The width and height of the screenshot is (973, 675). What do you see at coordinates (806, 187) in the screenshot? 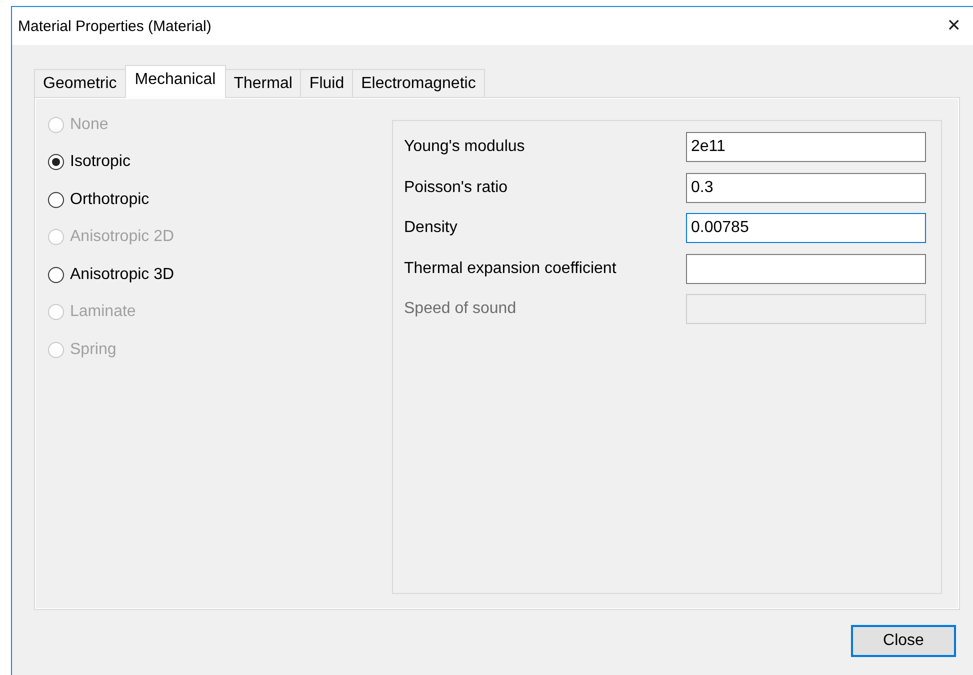
I see `input-field: 0.3` at bounding box center [806, 187].